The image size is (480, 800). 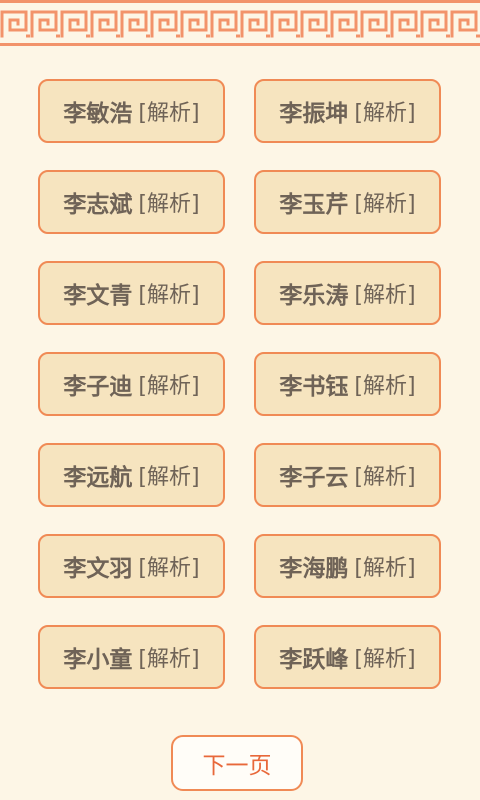 I want to click on name-text: 李海鹏, so click(x=314, y=569).